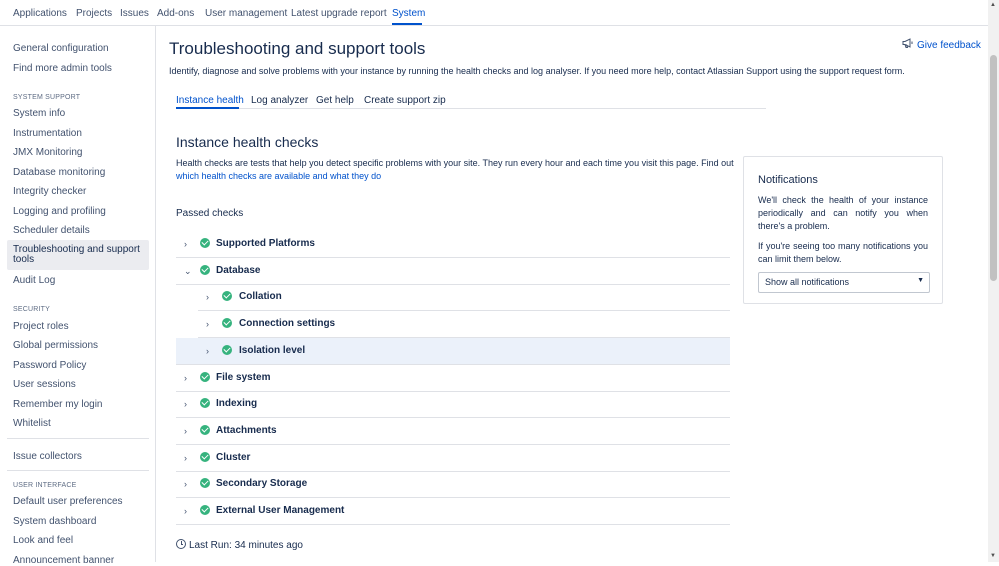 Image resolution: width=999 pixels, height=566 pixels. What do you see at coordinates (993, 5) in the screenshot?
I see `scroll-up-icon: ▲` at bounding box center [993, 5].